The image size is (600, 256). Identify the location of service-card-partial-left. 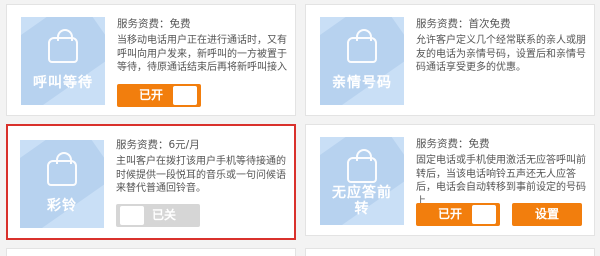
(151, 252).